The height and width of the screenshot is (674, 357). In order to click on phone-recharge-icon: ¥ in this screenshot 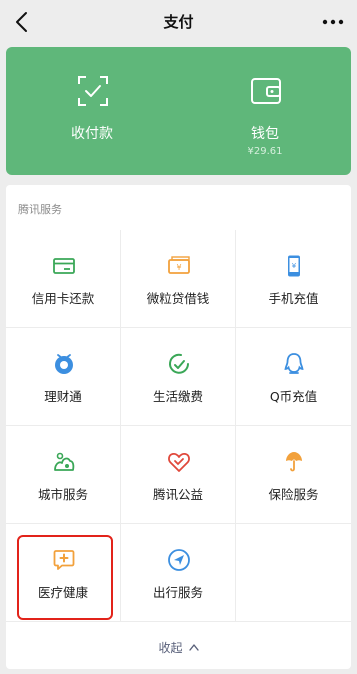, I will do `click(294, 266)`.